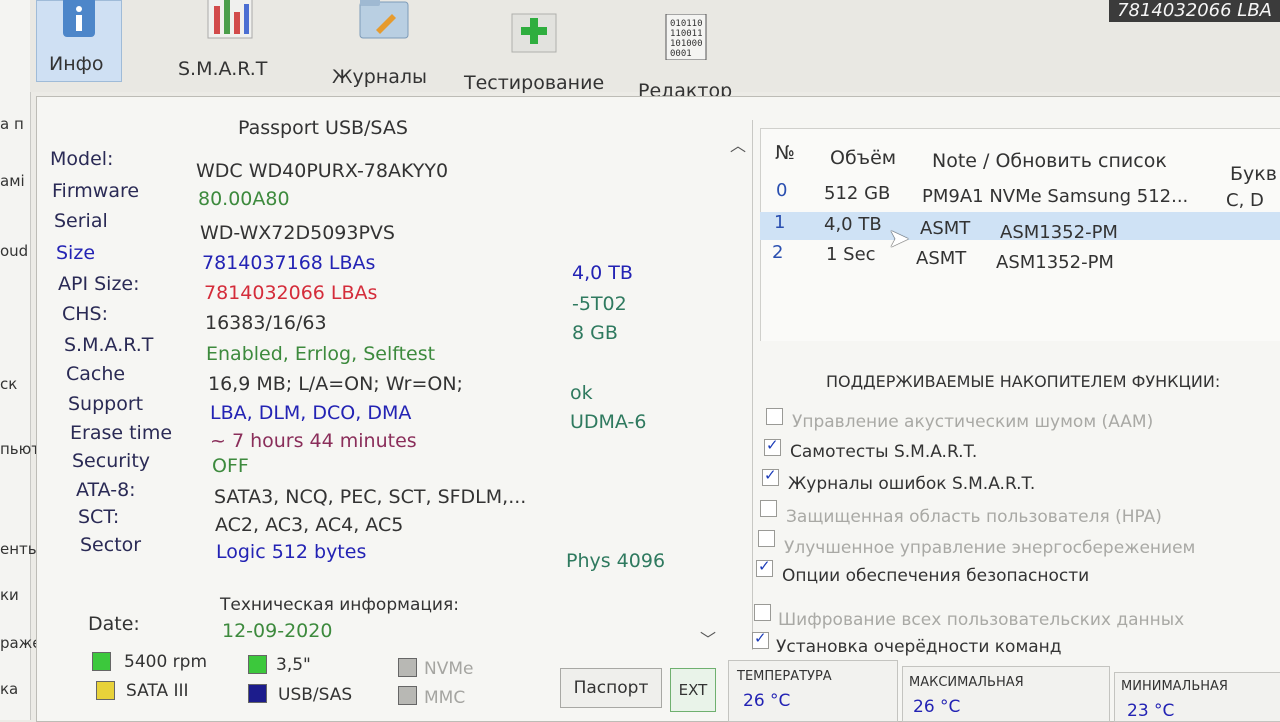 This screenshot has width=1280, height=722. What do you see at coordinates (79, 18) in the screenshot?
I see `info-icon` at bounding box center [79, 18].